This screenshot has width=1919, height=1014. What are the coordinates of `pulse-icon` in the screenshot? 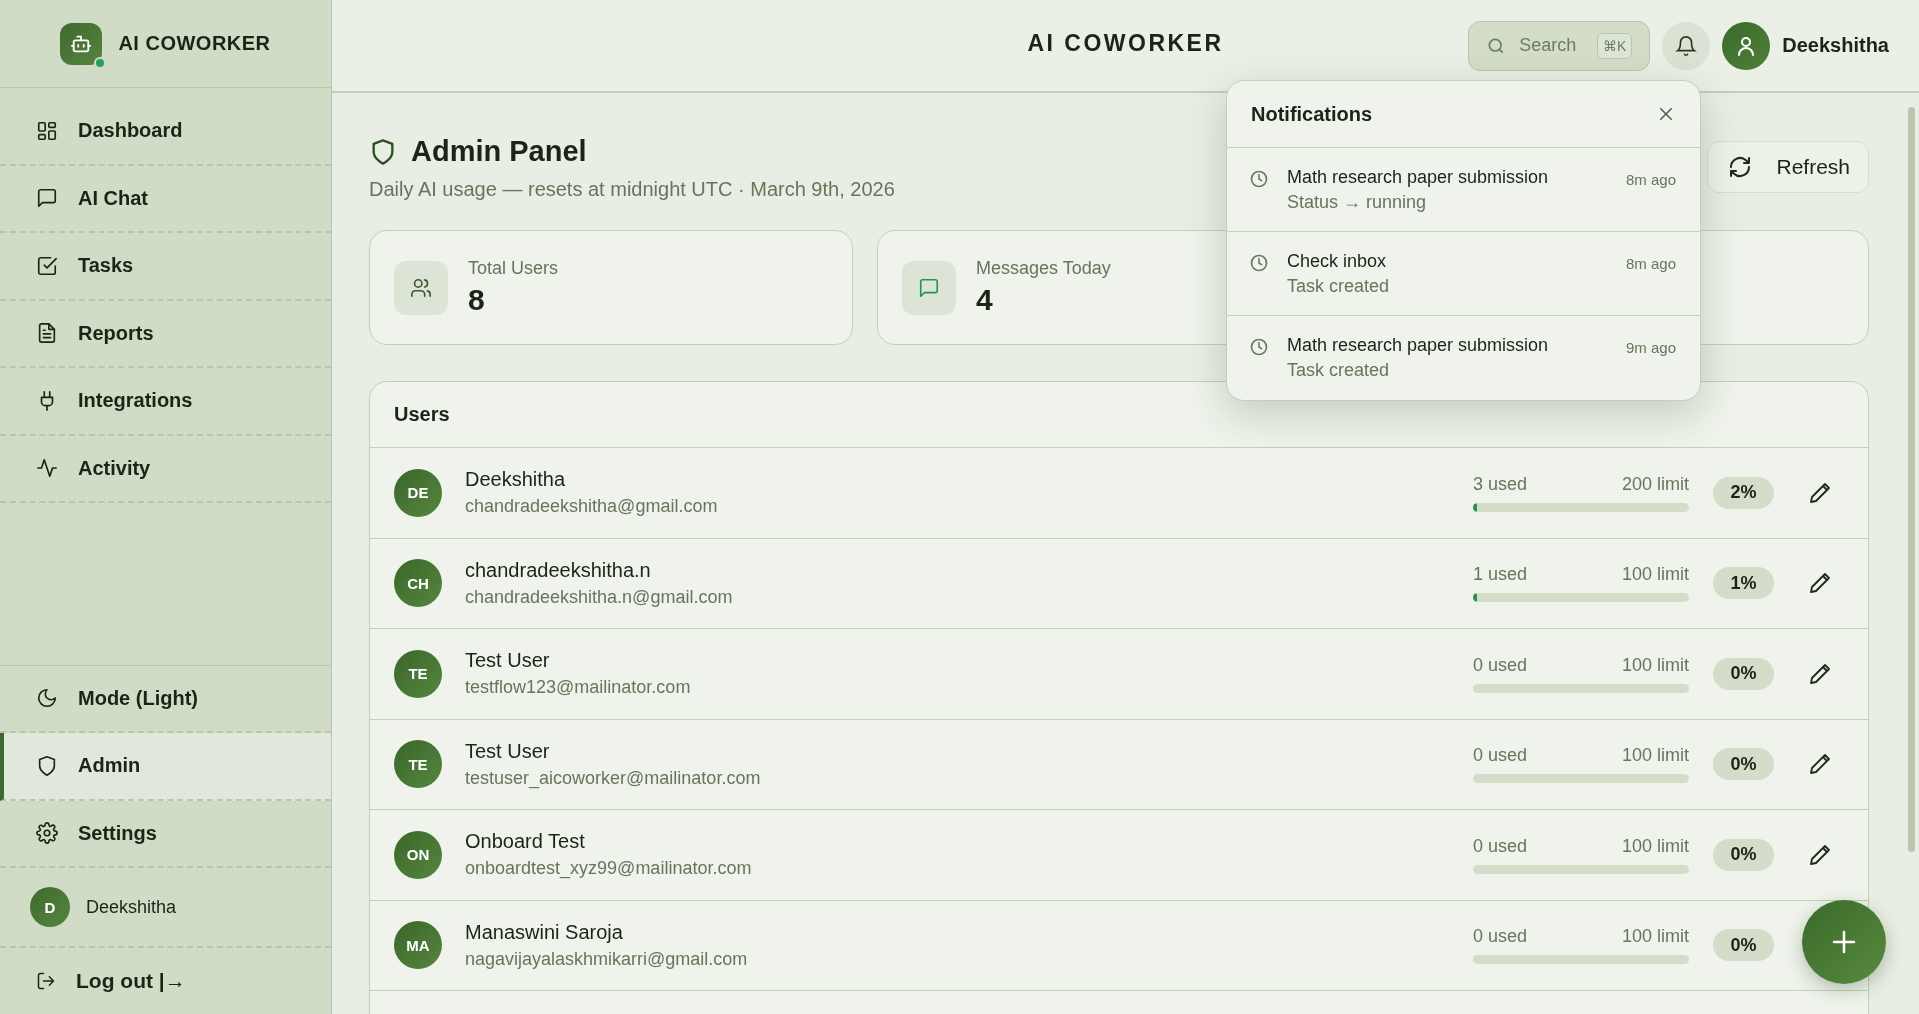 It's located at (47, 468).